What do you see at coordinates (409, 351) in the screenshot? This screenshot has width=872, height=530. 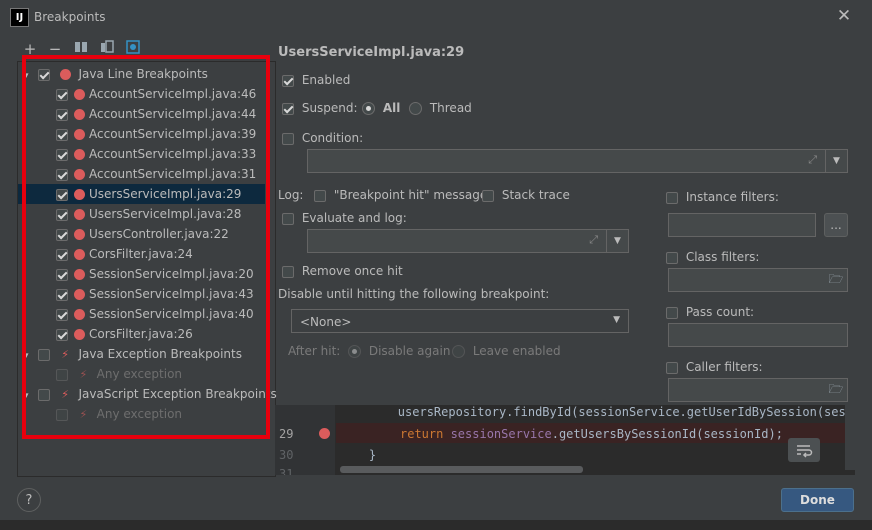 I see `disable-again-label: Disable again` at bounding box center [409, 351].